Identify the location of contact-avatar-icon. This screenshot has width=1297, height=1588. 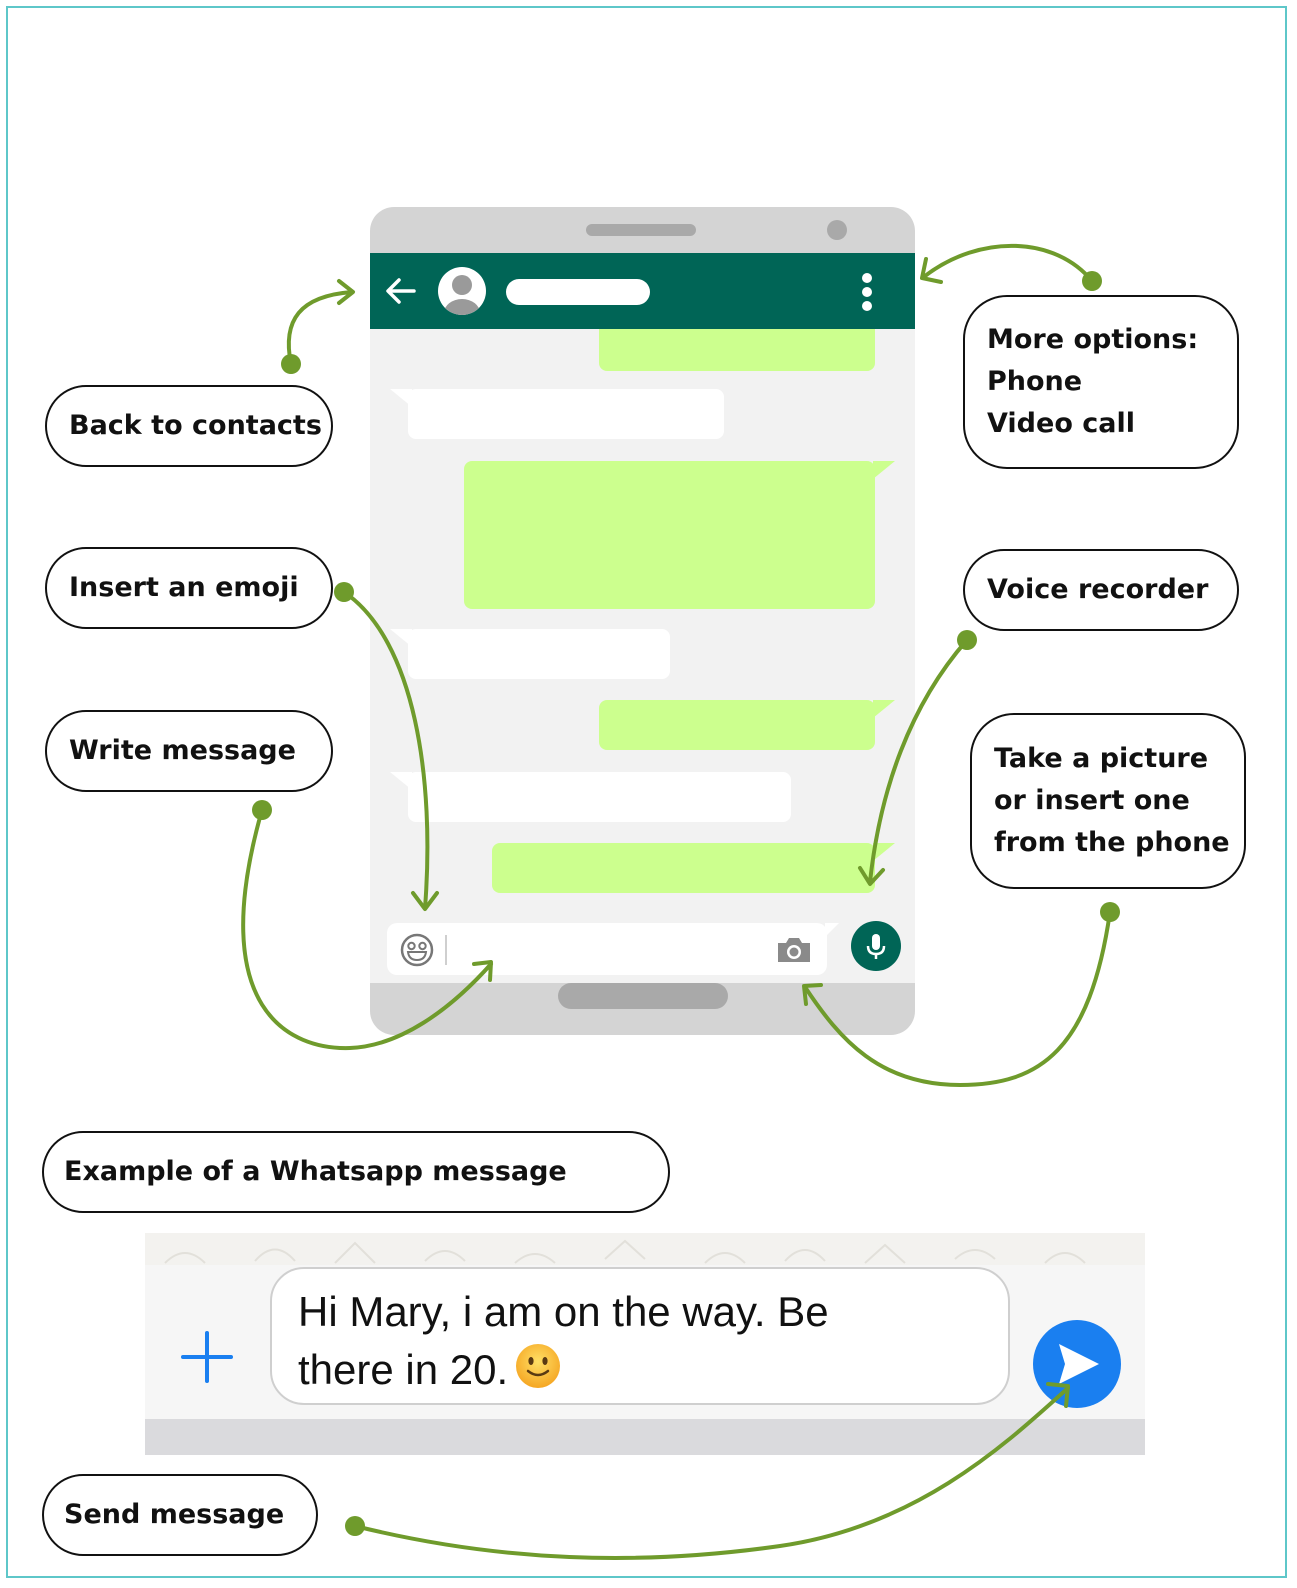
(462, 291).